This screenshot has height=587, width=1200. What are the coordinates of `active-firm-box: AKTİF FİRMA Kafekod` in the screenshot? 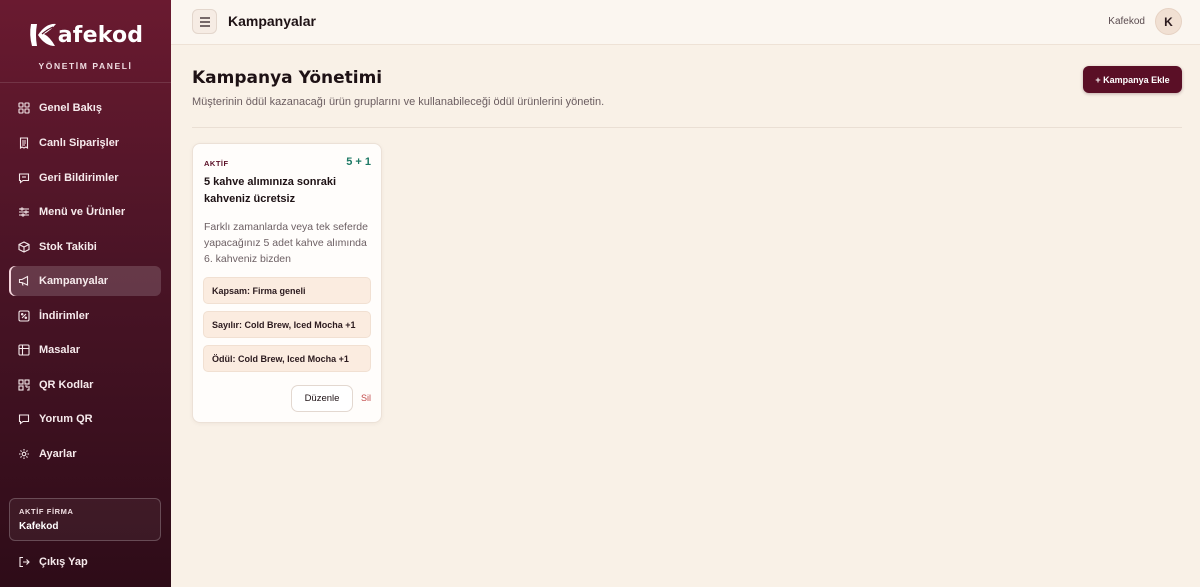 It's located at (85, 519).